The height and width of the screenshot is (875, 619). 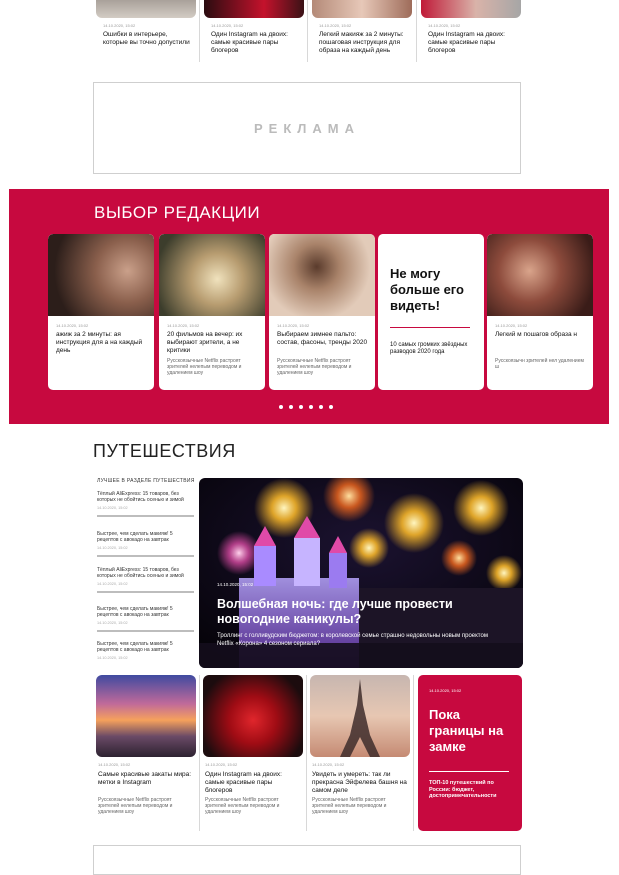 I want to click on eiffel-tower-icon, so click(x=360, y=718).